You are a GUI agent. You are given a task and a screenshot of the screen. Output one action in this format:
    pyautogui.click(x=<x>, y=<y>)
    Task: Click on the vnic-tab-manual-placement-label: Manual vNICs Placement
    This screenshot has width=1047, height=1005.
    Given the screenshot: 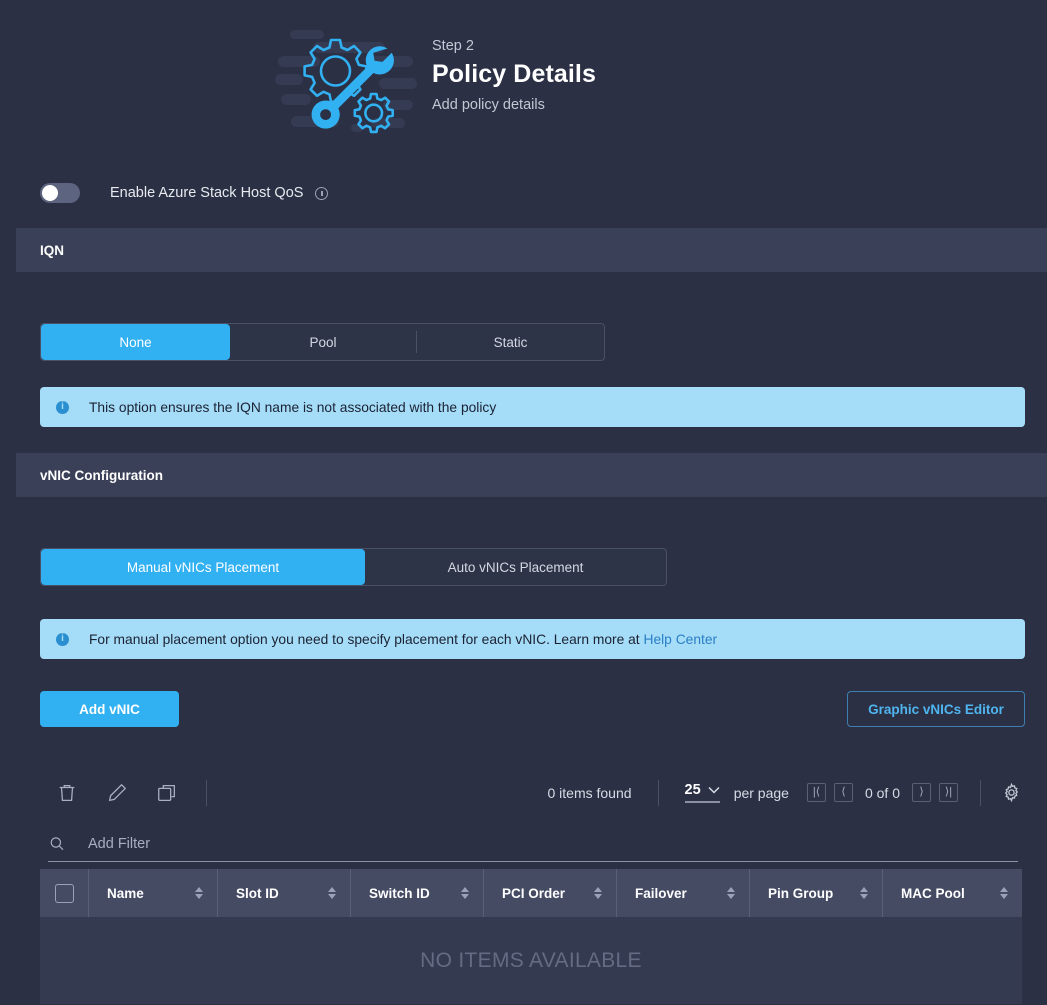 What is the action you would take?
    pyautogui.click(x=203, y=567)
    